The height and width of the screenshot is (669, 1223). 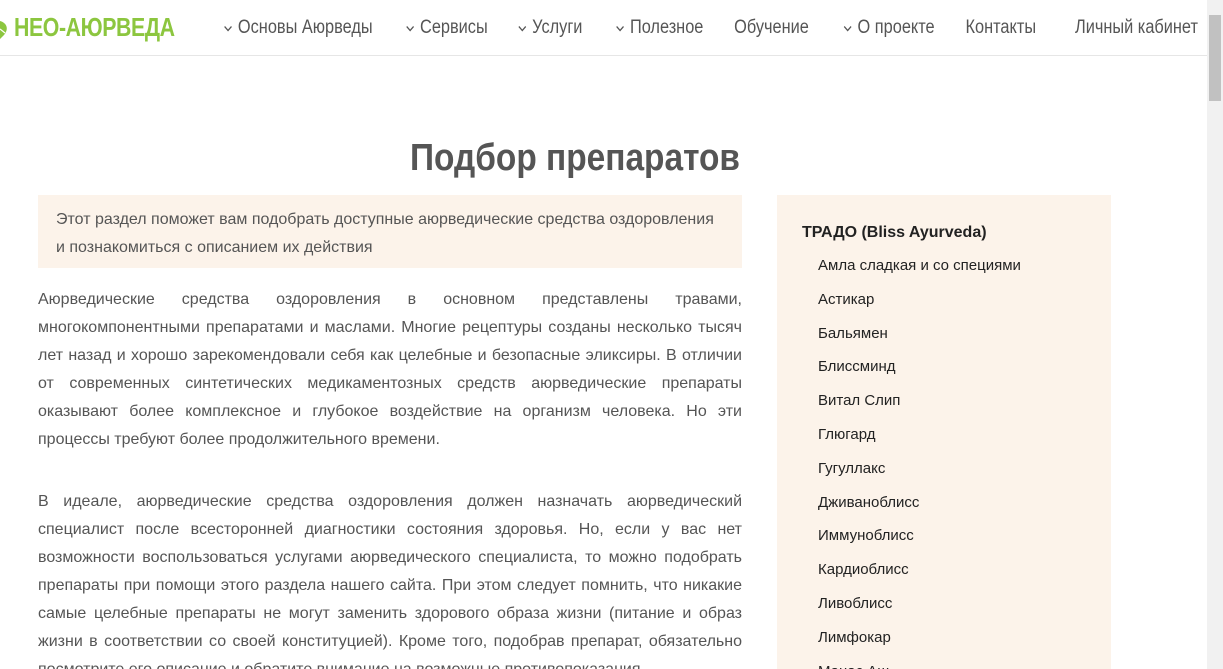 I want to click on product-link: Амла сладкая и со специями, so click(x=919, y=270).